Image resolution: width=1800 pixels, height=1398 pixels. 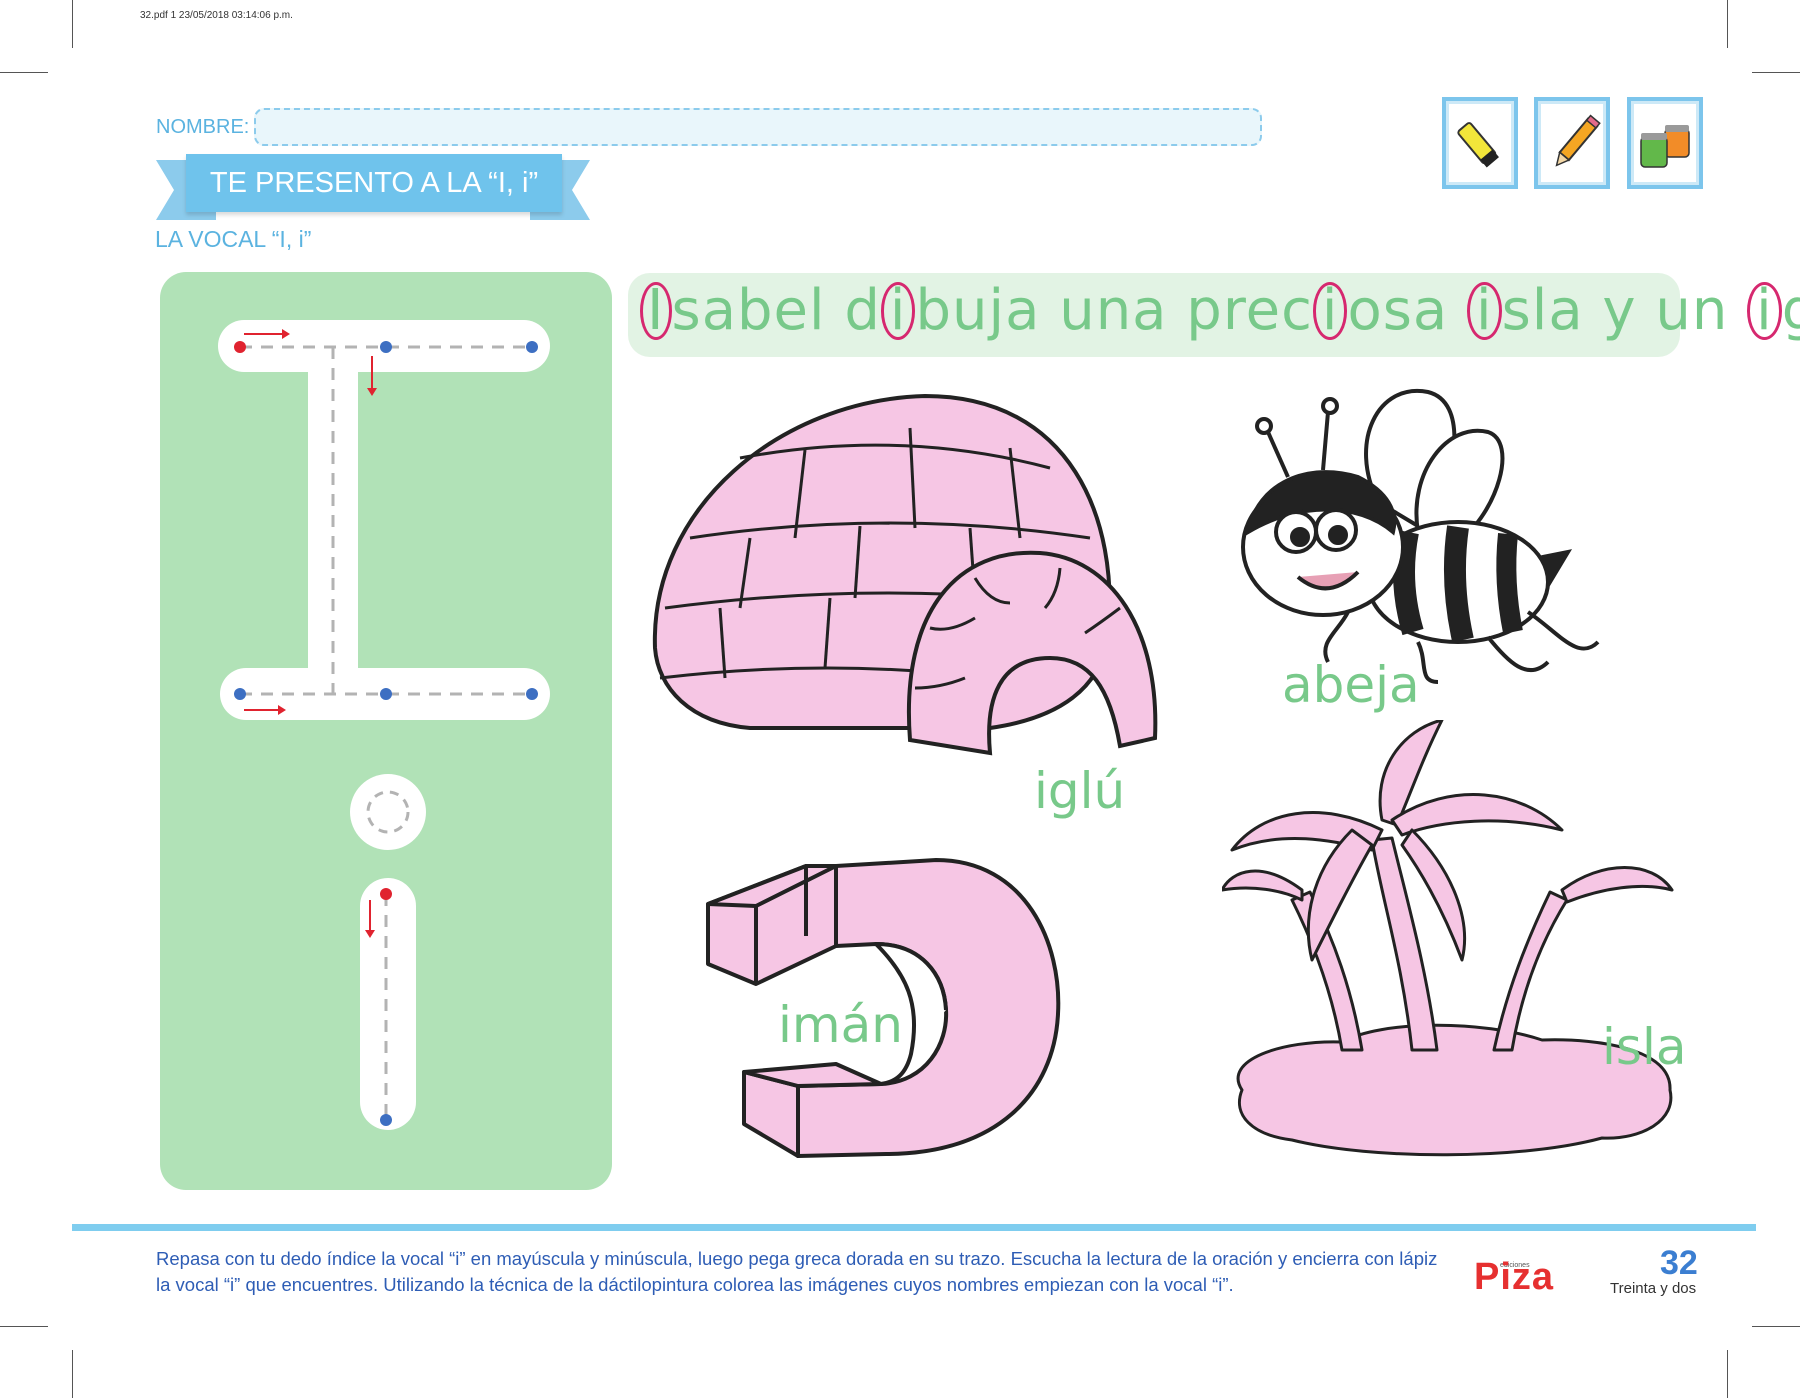 What do you see at coordinates (1644, 1047) in the screenshot?
I see `word-isla: isla` at bounding box center [1644, 1047].